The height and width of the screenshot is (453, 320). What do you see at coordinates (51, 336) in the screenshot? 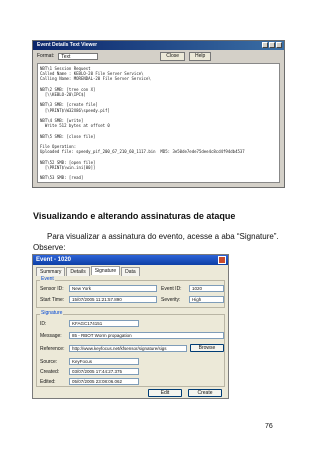
I see `message-label: Message:` at bounding box center [51, 336].